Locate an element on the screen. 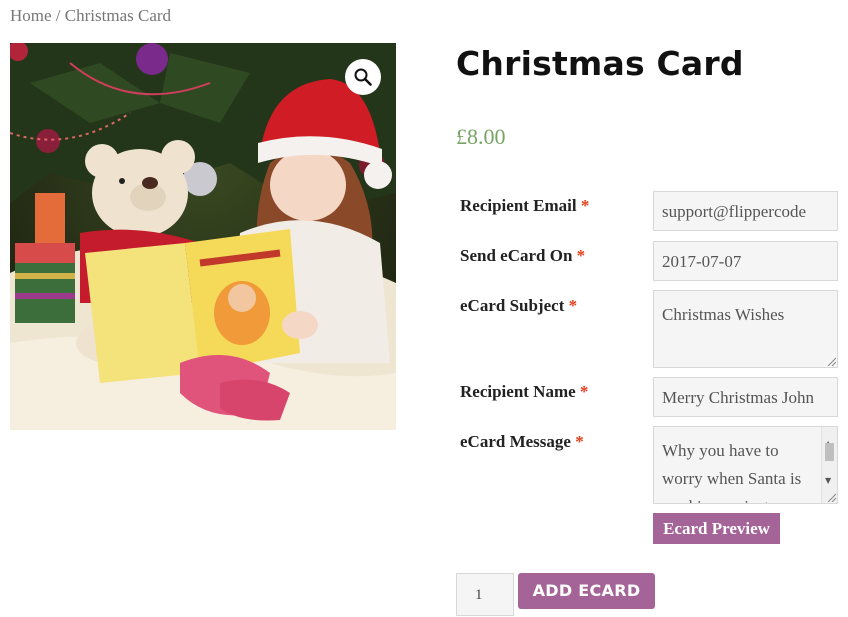 The height and width of the screenshot is (617, 848). recipient-email-label-text: Recipient Email is located at coordinates (518, 205).